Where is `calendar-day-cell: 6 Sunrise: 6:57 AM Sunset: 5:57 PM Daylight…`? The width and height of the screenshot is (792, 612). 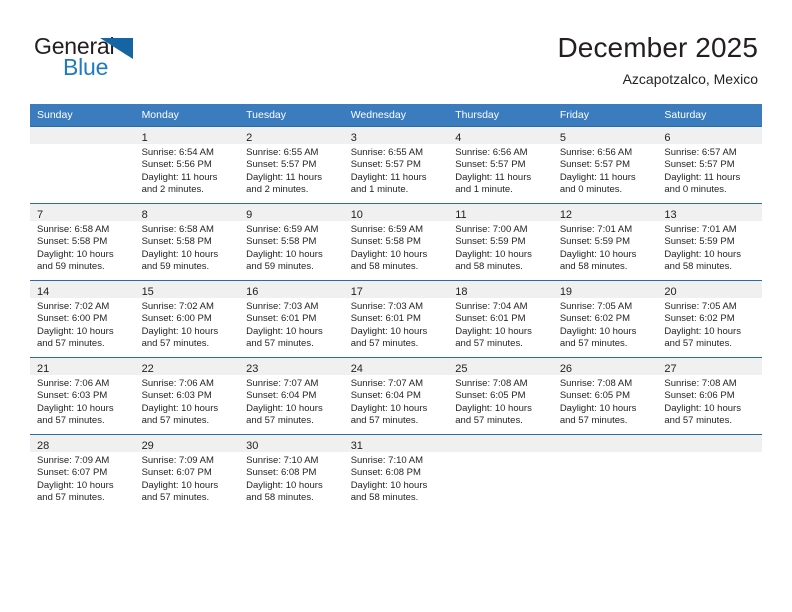 calendar-day-cell: 6 Sunrise: 6:57 AM Sunset: 5:57 PM Daylight… is located at coordinates (709, 165).